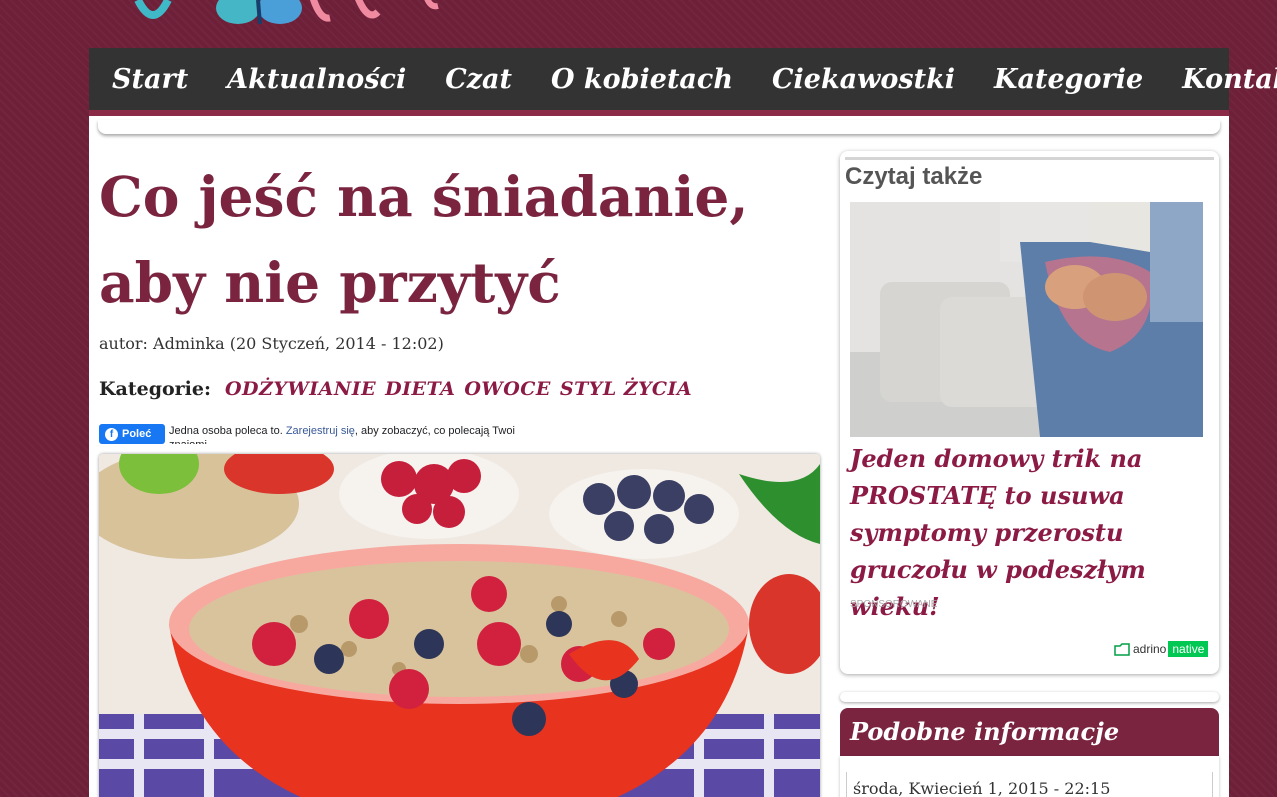 This screenshot has height=797, width=1277. What do you see at coordinates (1122, 649) in the screenshot?
I see `adrino-logo-icon` at bounding box center [1122, 649].